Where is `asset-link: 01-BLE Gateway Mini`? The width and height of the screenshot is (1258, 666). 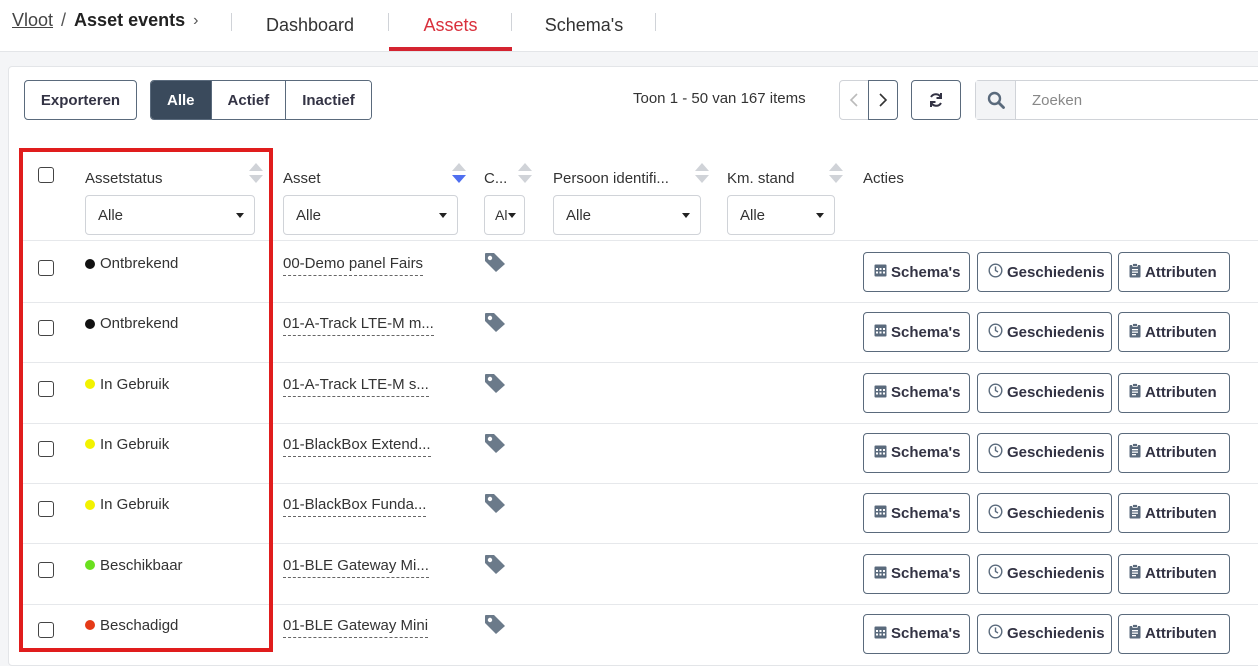 asset-link: 01-BLE Gateway Mini is located at coordinates (356, 627).